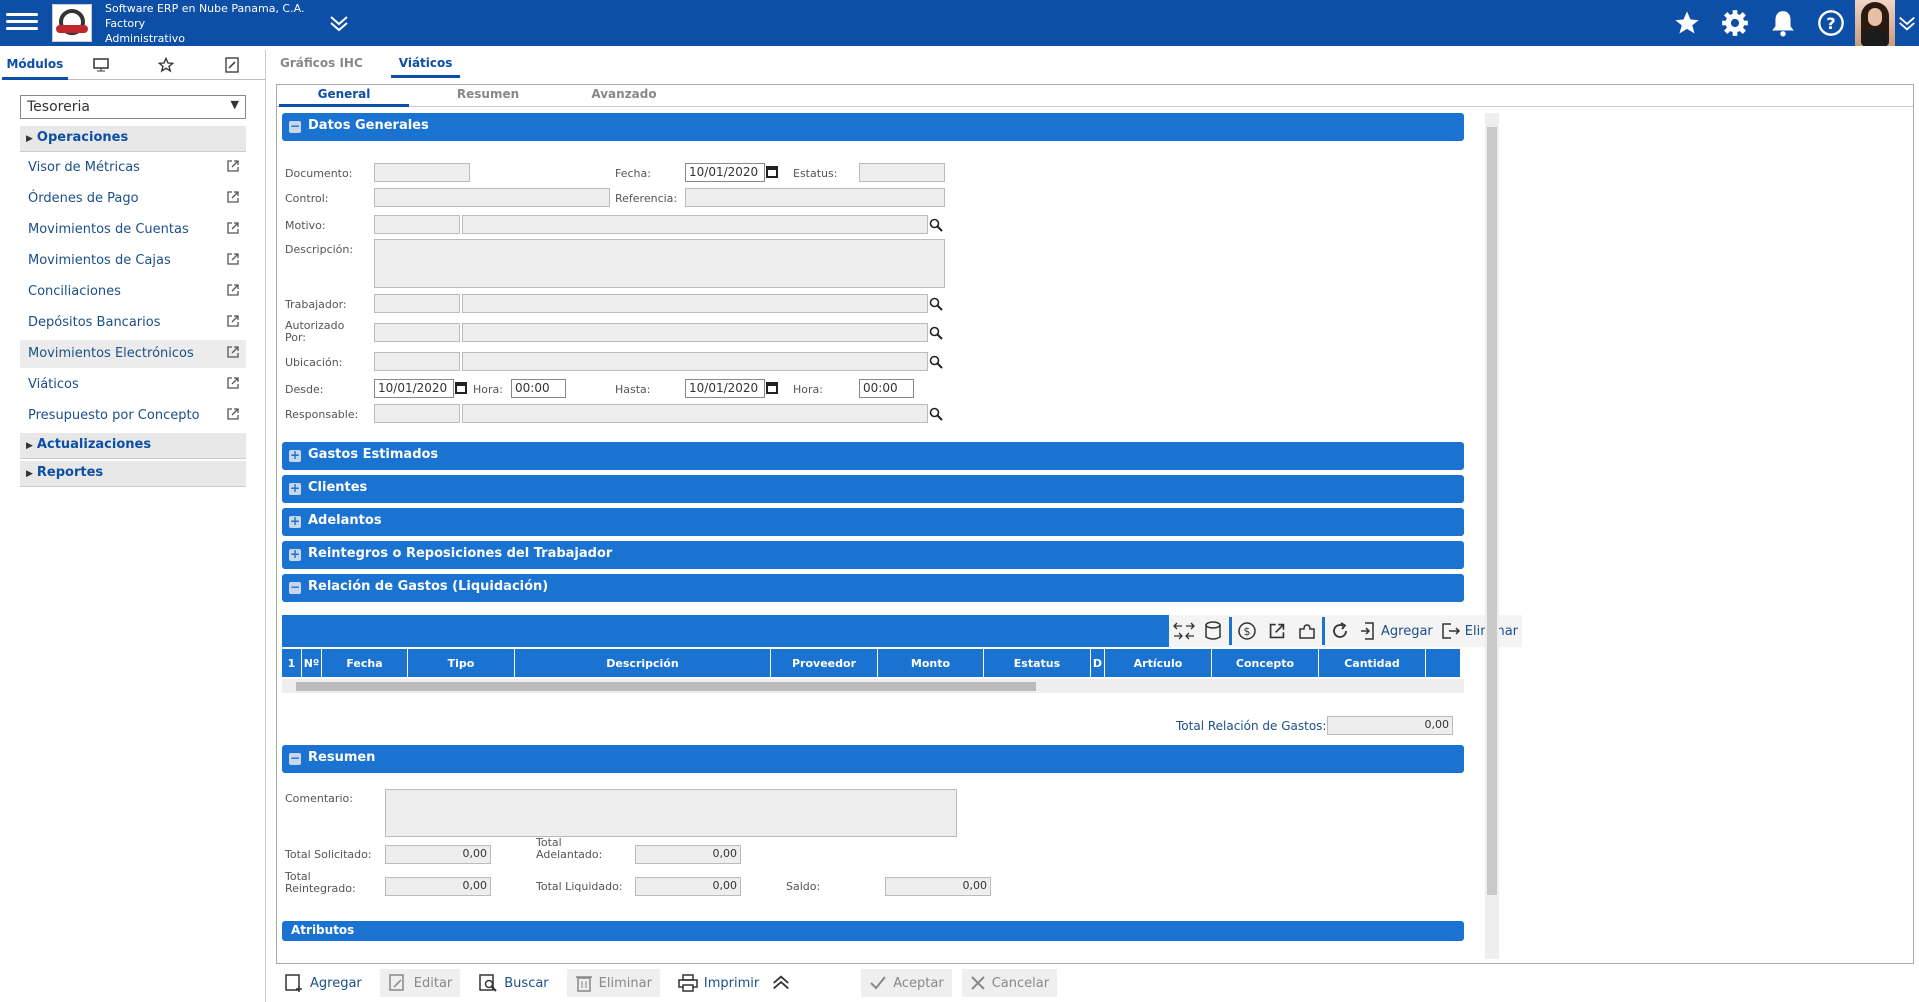 The height and width of the screenshot is (1002, 1919). I want to click on hasta-label: Hasta:, so click(633, 389).